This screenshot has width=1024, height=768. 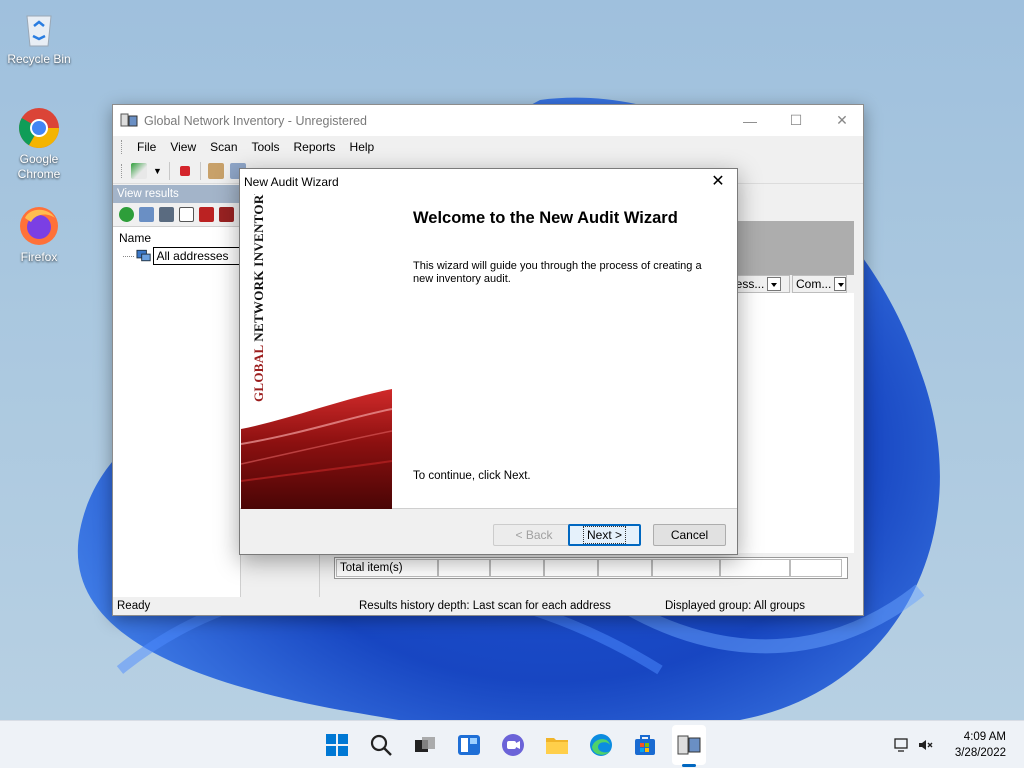 What do you see at coordinates (840, 284) in the screenshot?
I see `comment-filter-dropdown-icon` at bounding box center [840, 284].